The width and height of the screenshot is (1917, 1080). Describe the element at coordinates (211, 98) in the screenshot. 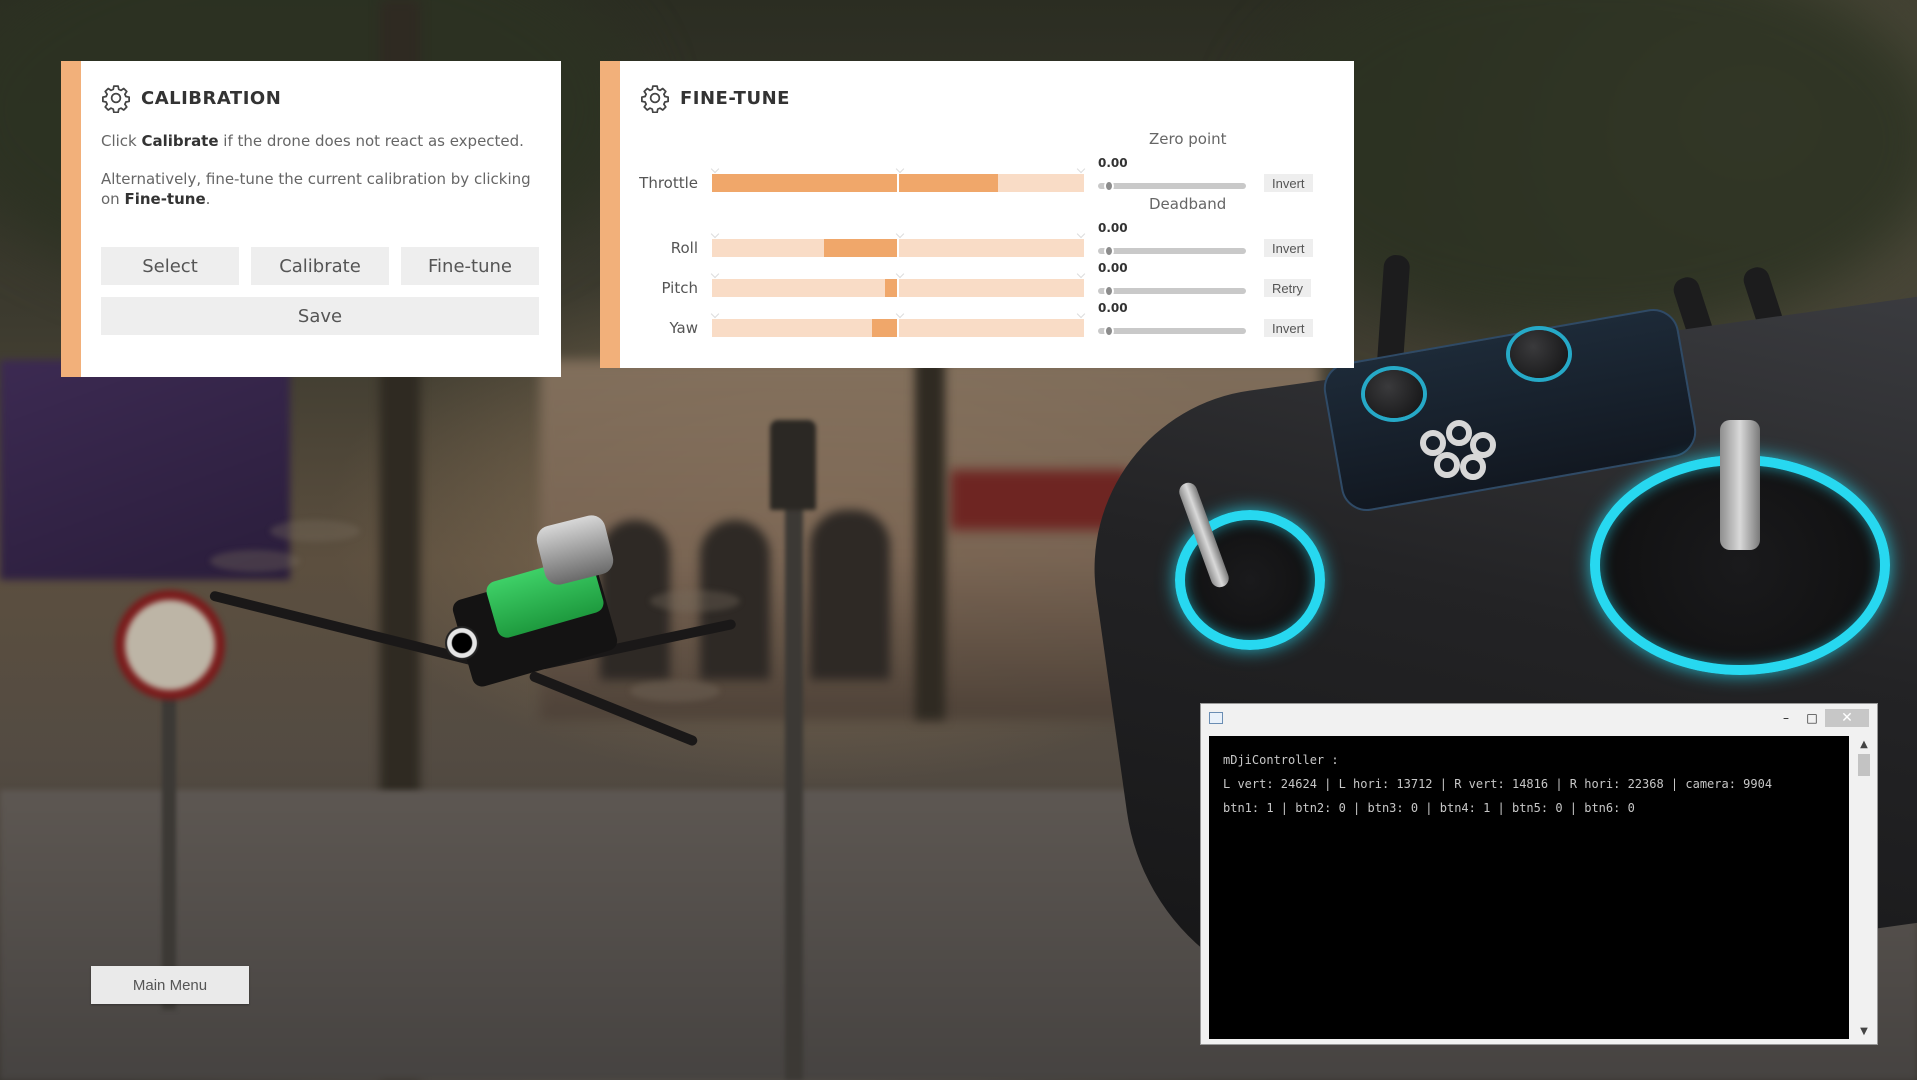

I see `calibration-title: CALIBRATION` at that location.